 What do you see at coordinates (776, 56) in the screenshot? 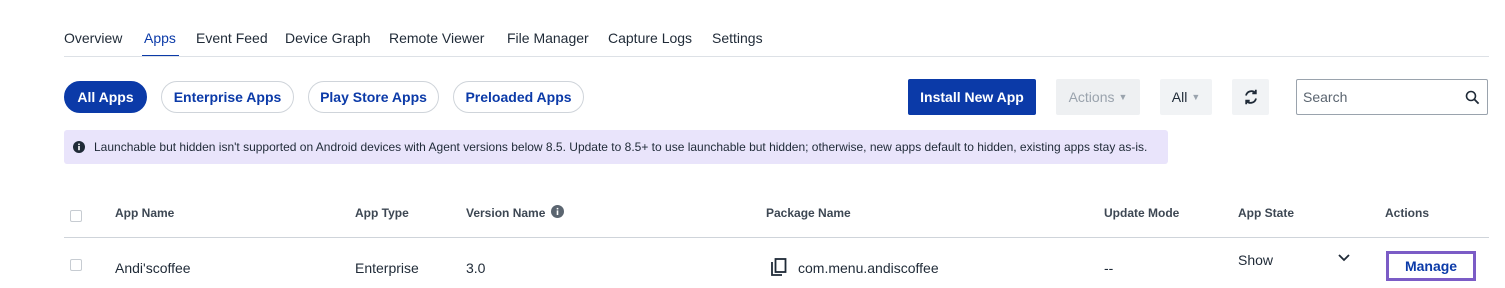
I see `tabs-divider` at bounding box center [776, 56].